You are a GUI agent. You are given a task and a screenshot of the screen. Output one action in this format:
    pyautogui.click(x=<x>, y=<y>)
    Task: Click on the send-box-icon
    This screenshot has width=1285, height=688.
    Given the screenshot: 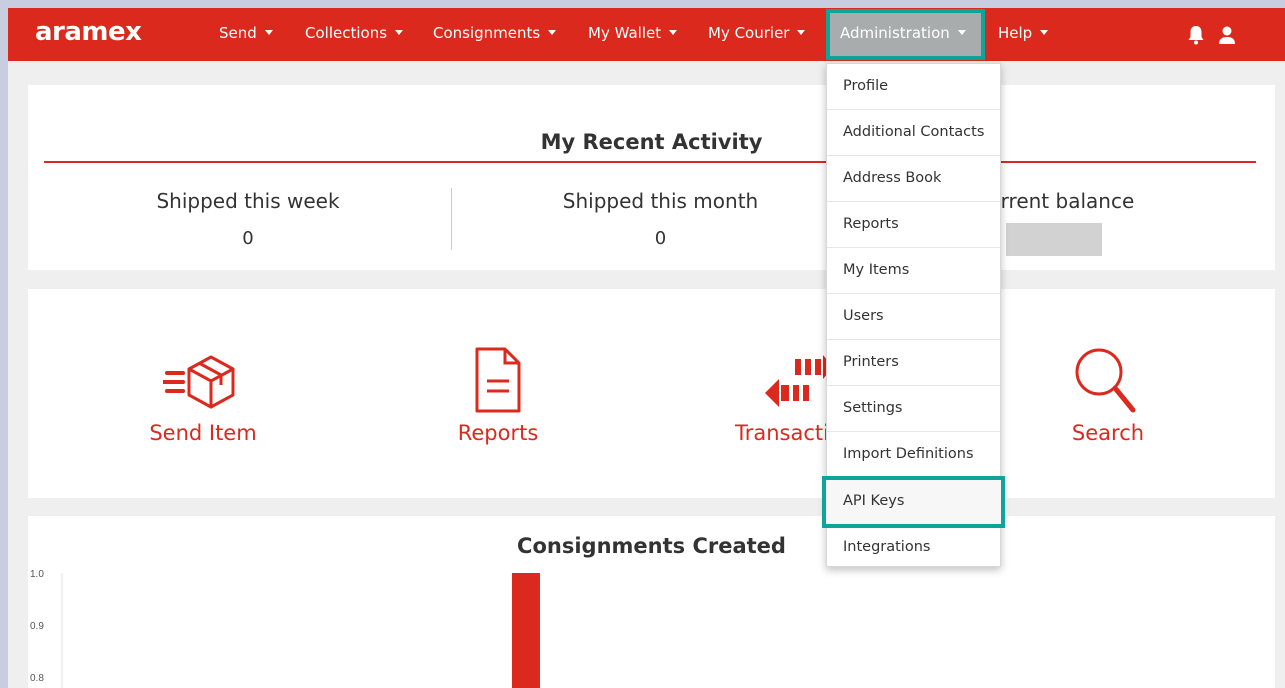 What is the action you would take?
    pyautogui.click(x=203, y=381)
    